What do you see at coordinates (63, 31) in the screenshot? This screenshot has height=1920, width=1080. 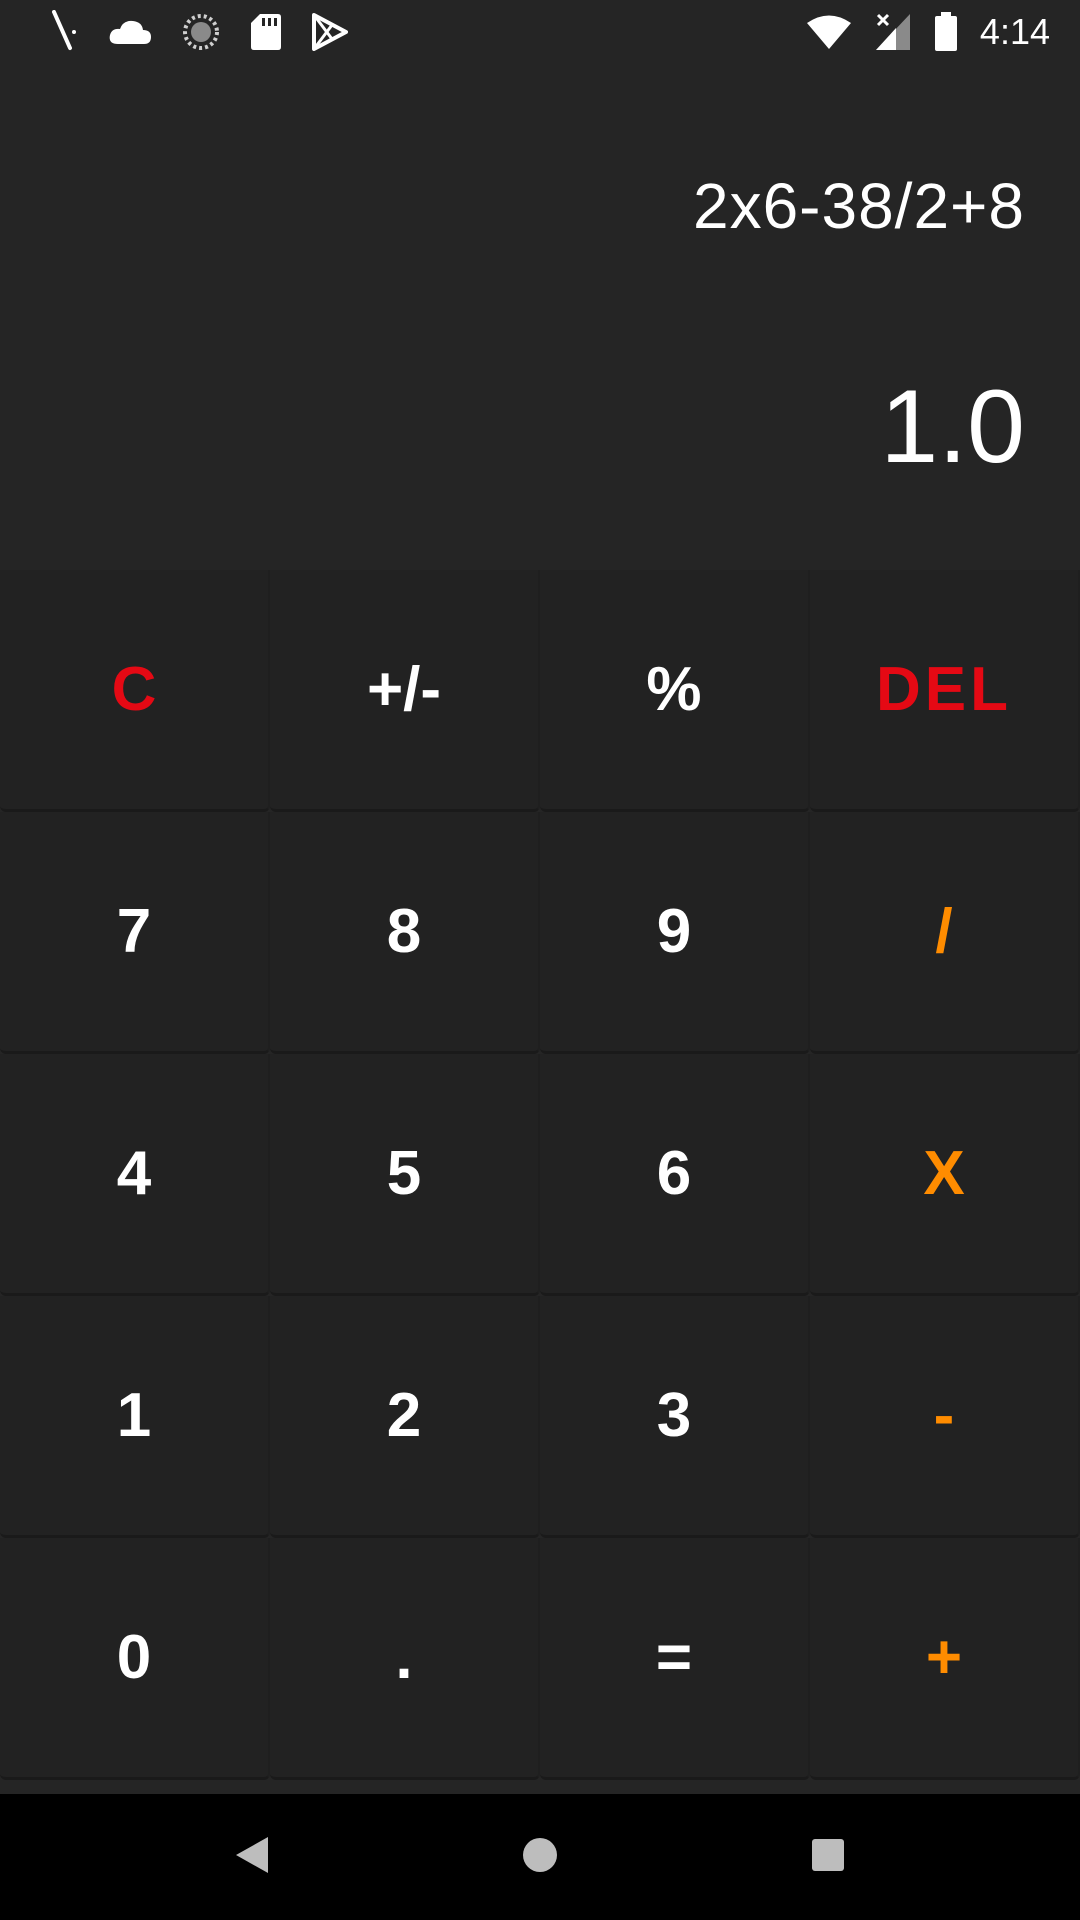 I see `pen-icon` at bounding box center [63, 31].